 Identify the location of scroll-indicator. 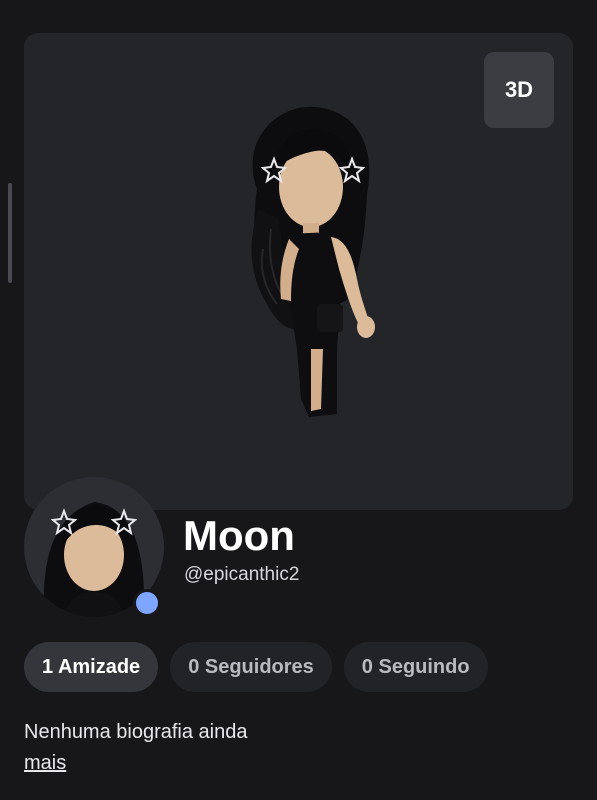
(10, 233).